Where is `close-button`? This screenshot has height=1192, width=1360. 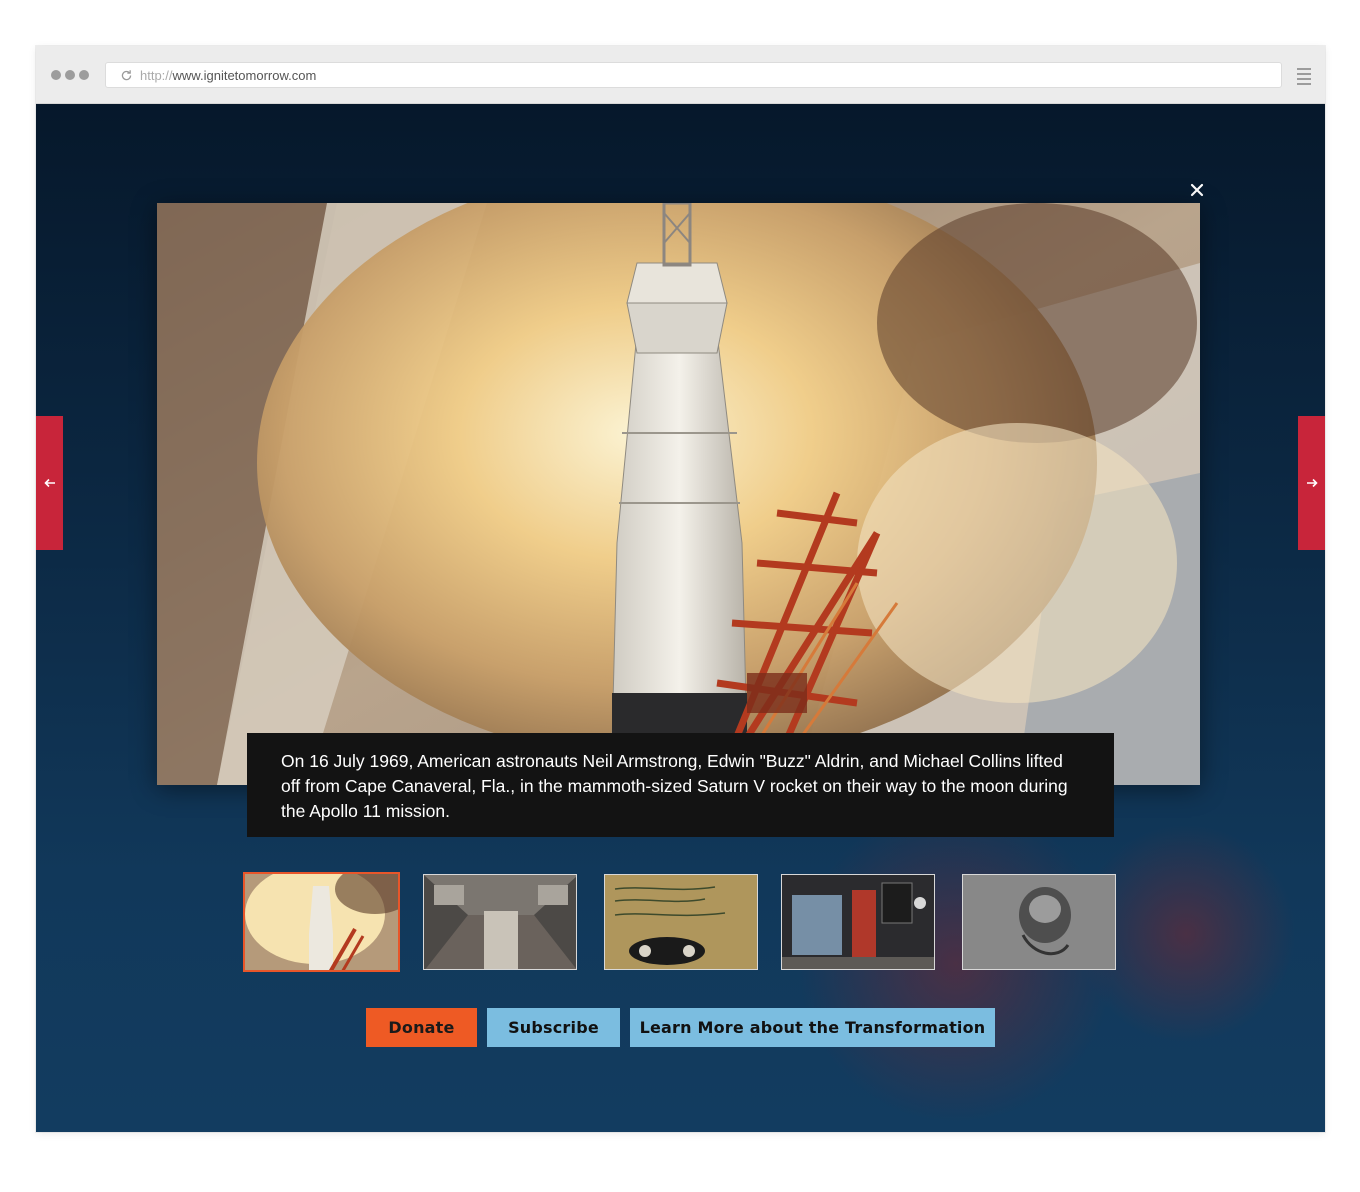 close-button is located at coordinates (1197, 190).